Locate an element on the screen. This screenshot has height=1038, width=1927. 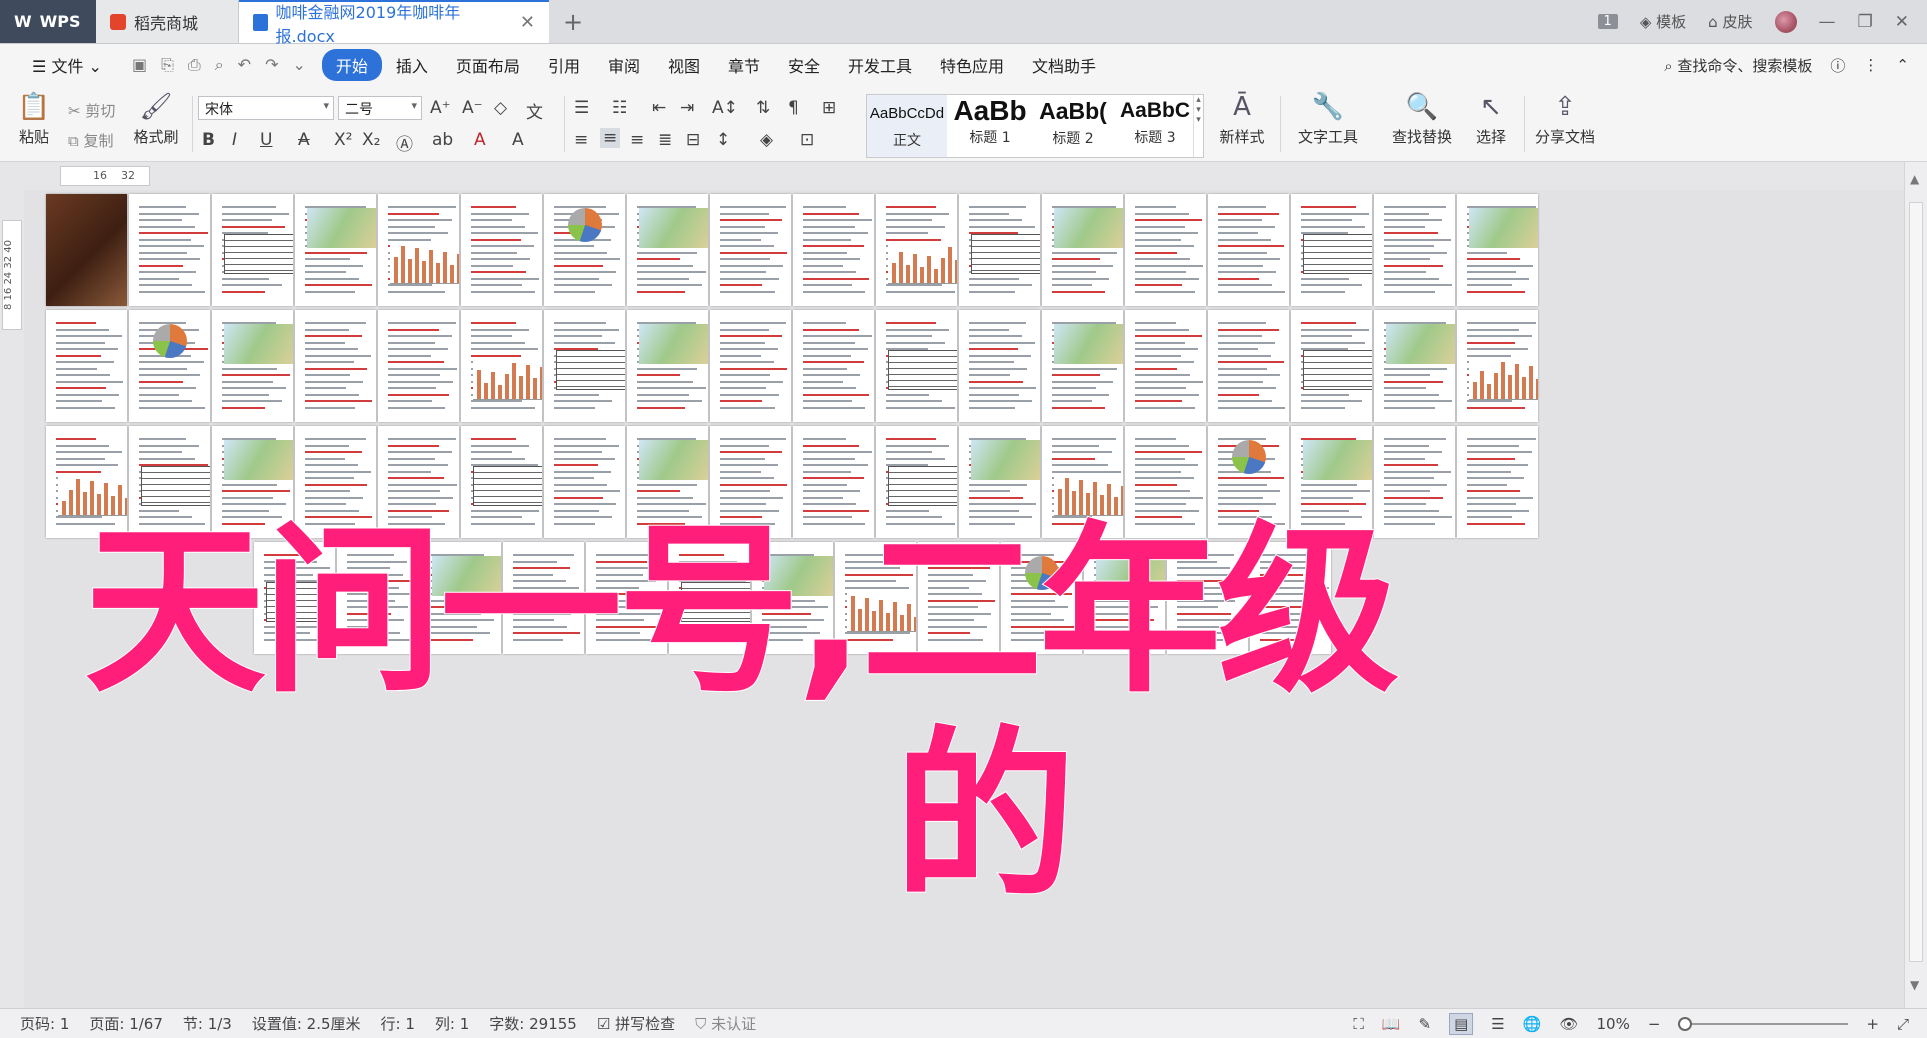
find-replace-button: 🔍 查找替换 is located at coordinates (1422, 119).